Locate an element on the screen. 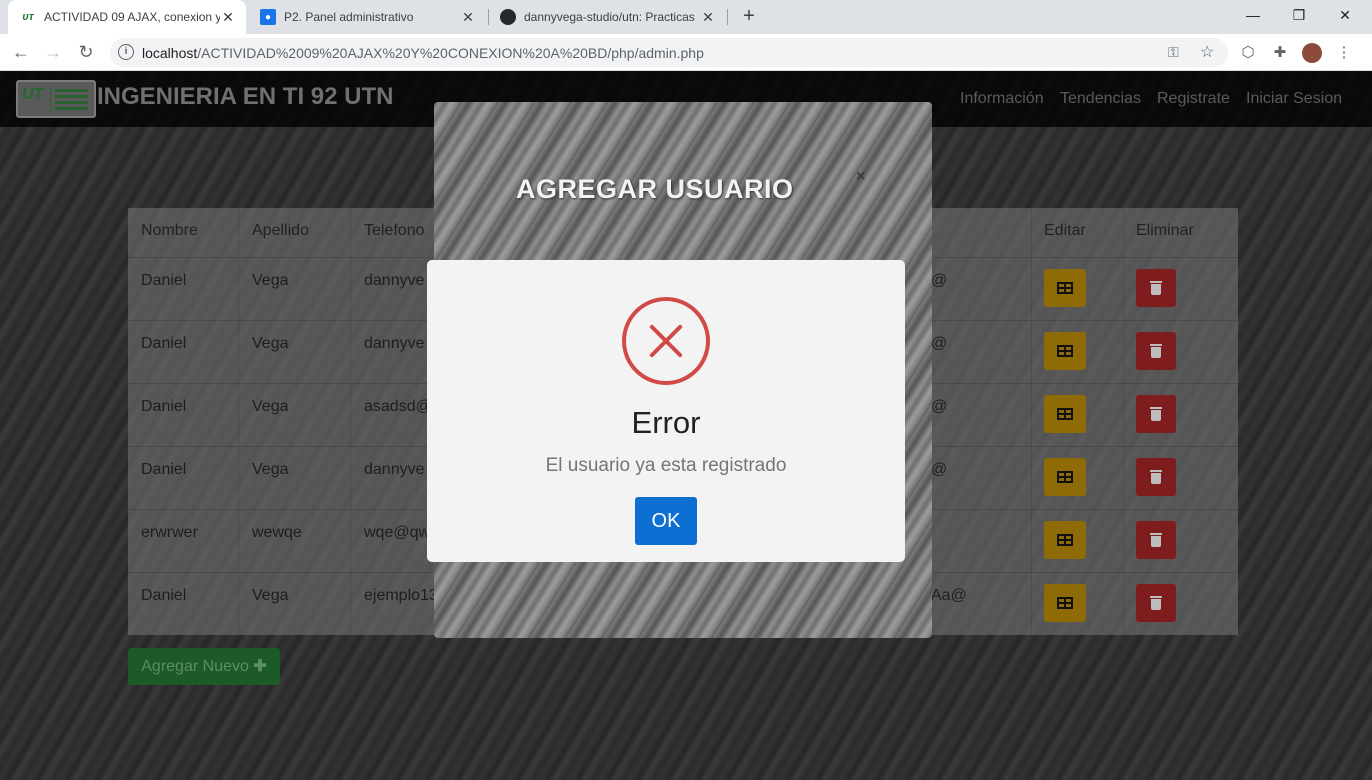 This screenshot has width=1372, height=780. cell-apellido: wewqe is located at coordinates (277, 532).